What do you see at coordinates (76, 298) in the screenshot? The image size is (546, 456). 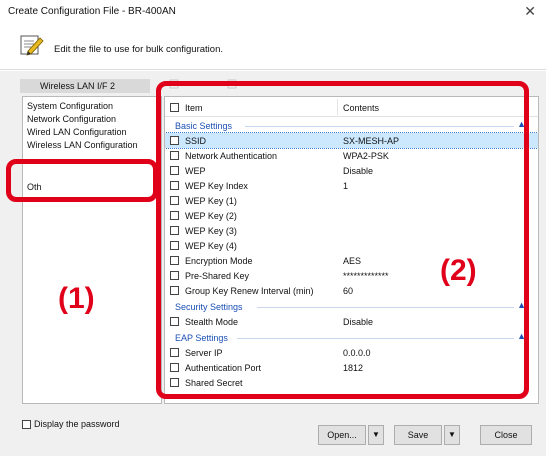 I see `annotation-label-1: (1)` at bounding box center [76, 298].